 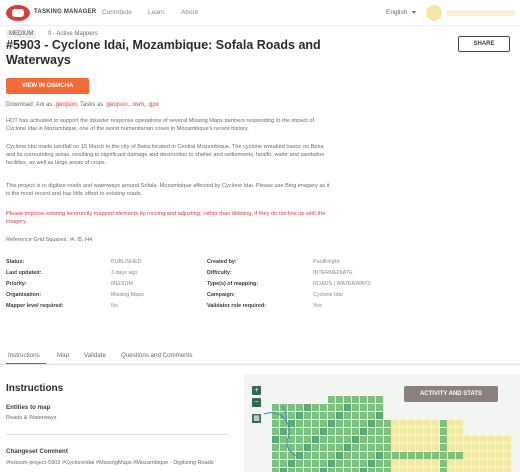 I want to click on tab-map: Map, so click(x=63, y=355).